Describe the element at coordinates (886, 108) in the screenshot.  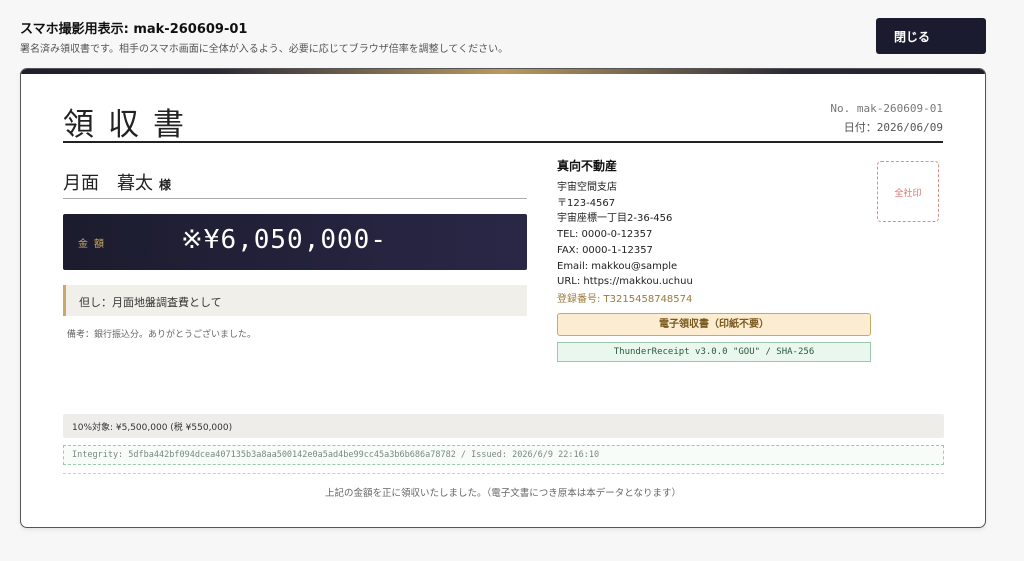
I see `receipt-number: No. mak-260609-01` at that location.